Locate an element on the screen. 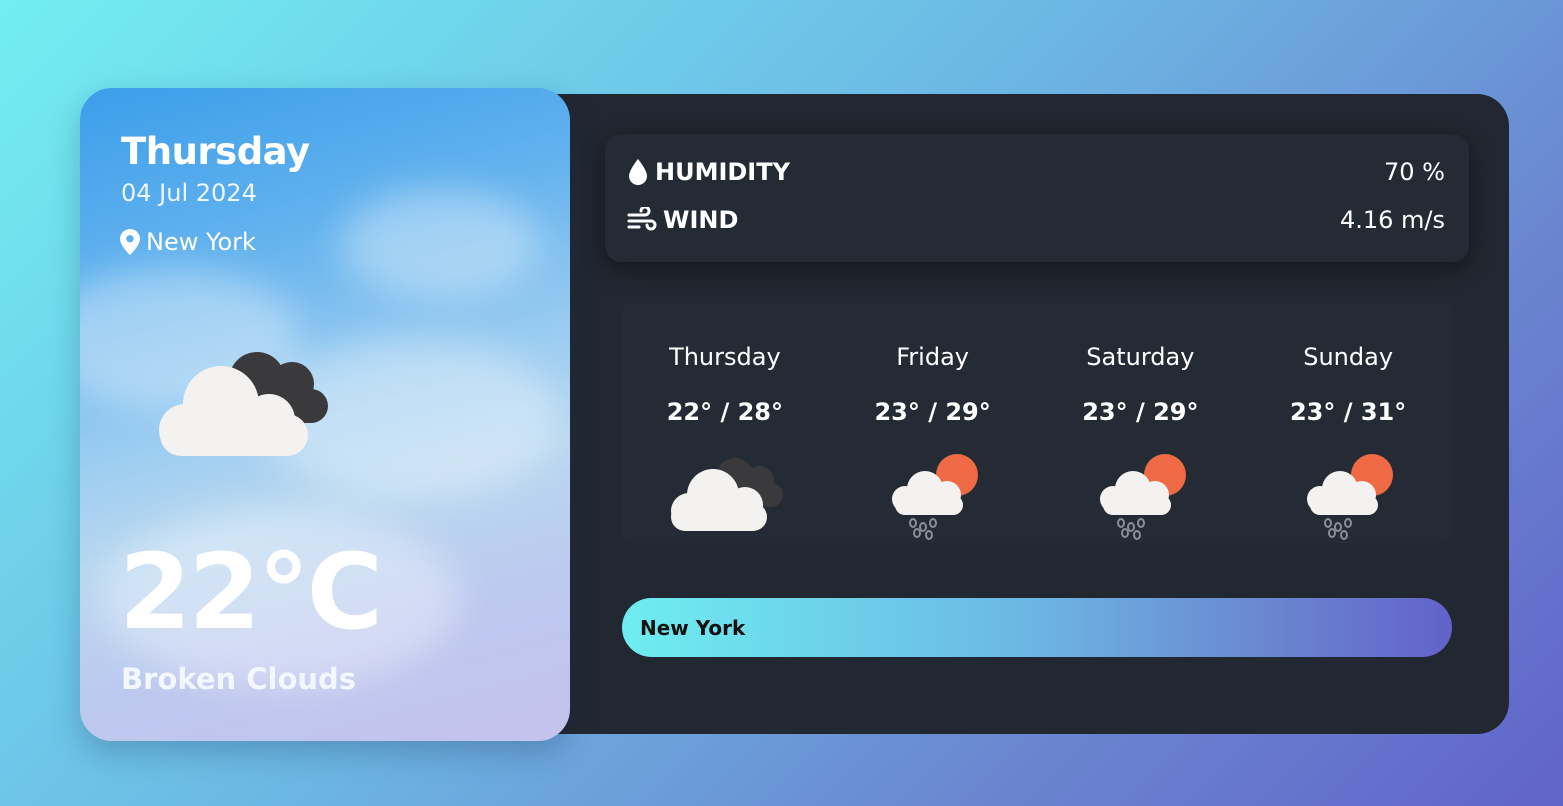 Image resolution: width=1563 pixels, height=806 pixels. city-search-input is located at coordinates (1037, 627).